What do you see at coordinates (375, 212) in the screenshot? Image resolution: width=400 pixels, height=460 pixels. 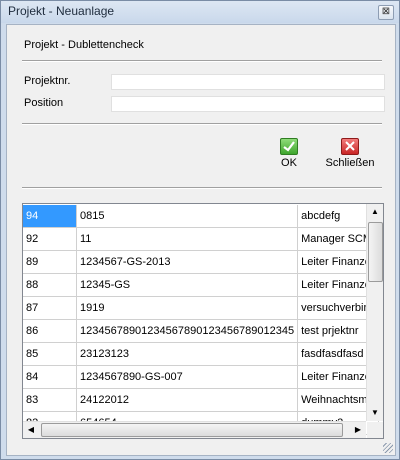 I see `scroll-up-arrow-icon: ▲` at bounding box center [375, 212].